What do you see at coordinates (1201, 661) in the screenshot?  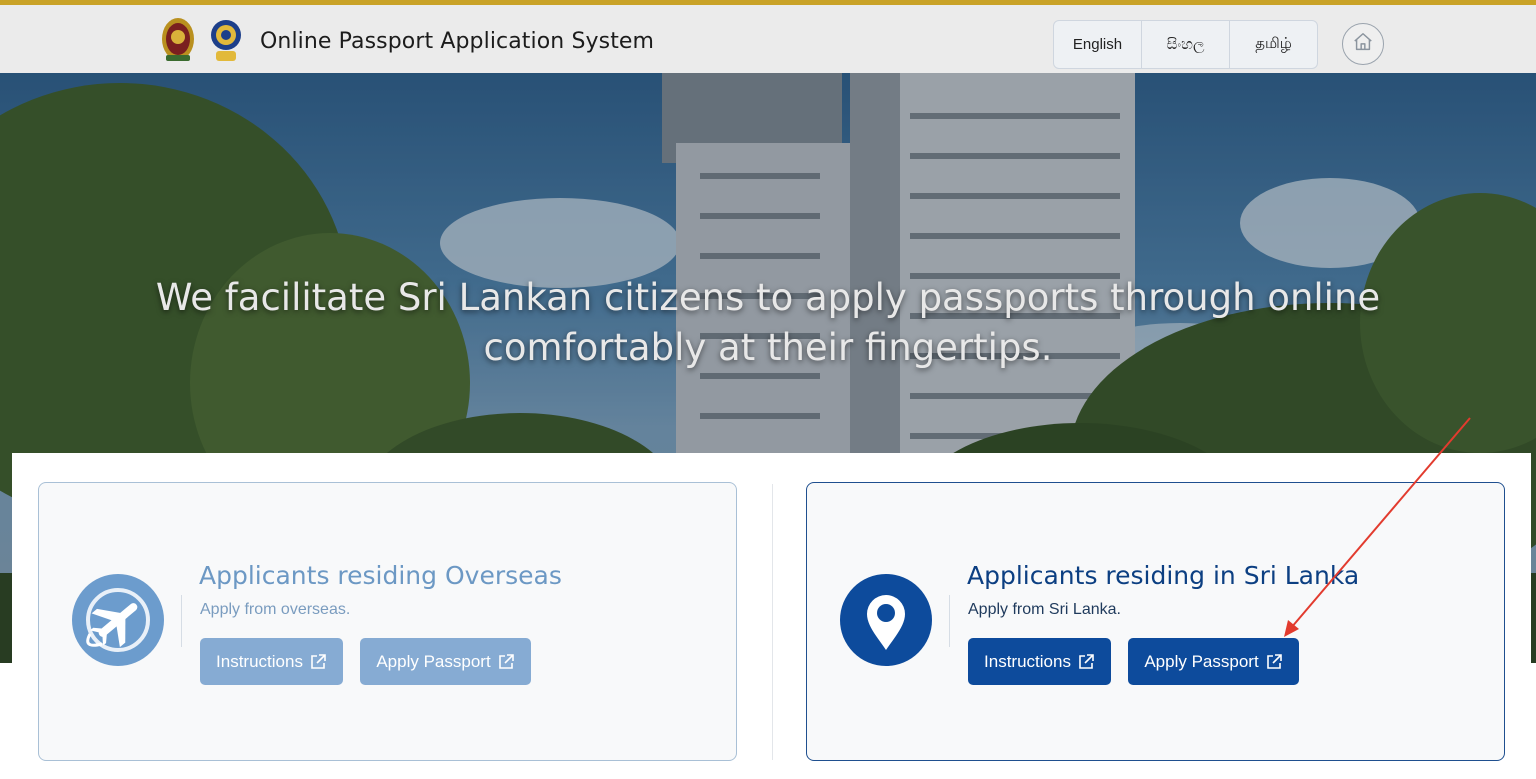 I see `srilanka-apply-passport-label: Apply Passport` at bounding box center [1201, 661].